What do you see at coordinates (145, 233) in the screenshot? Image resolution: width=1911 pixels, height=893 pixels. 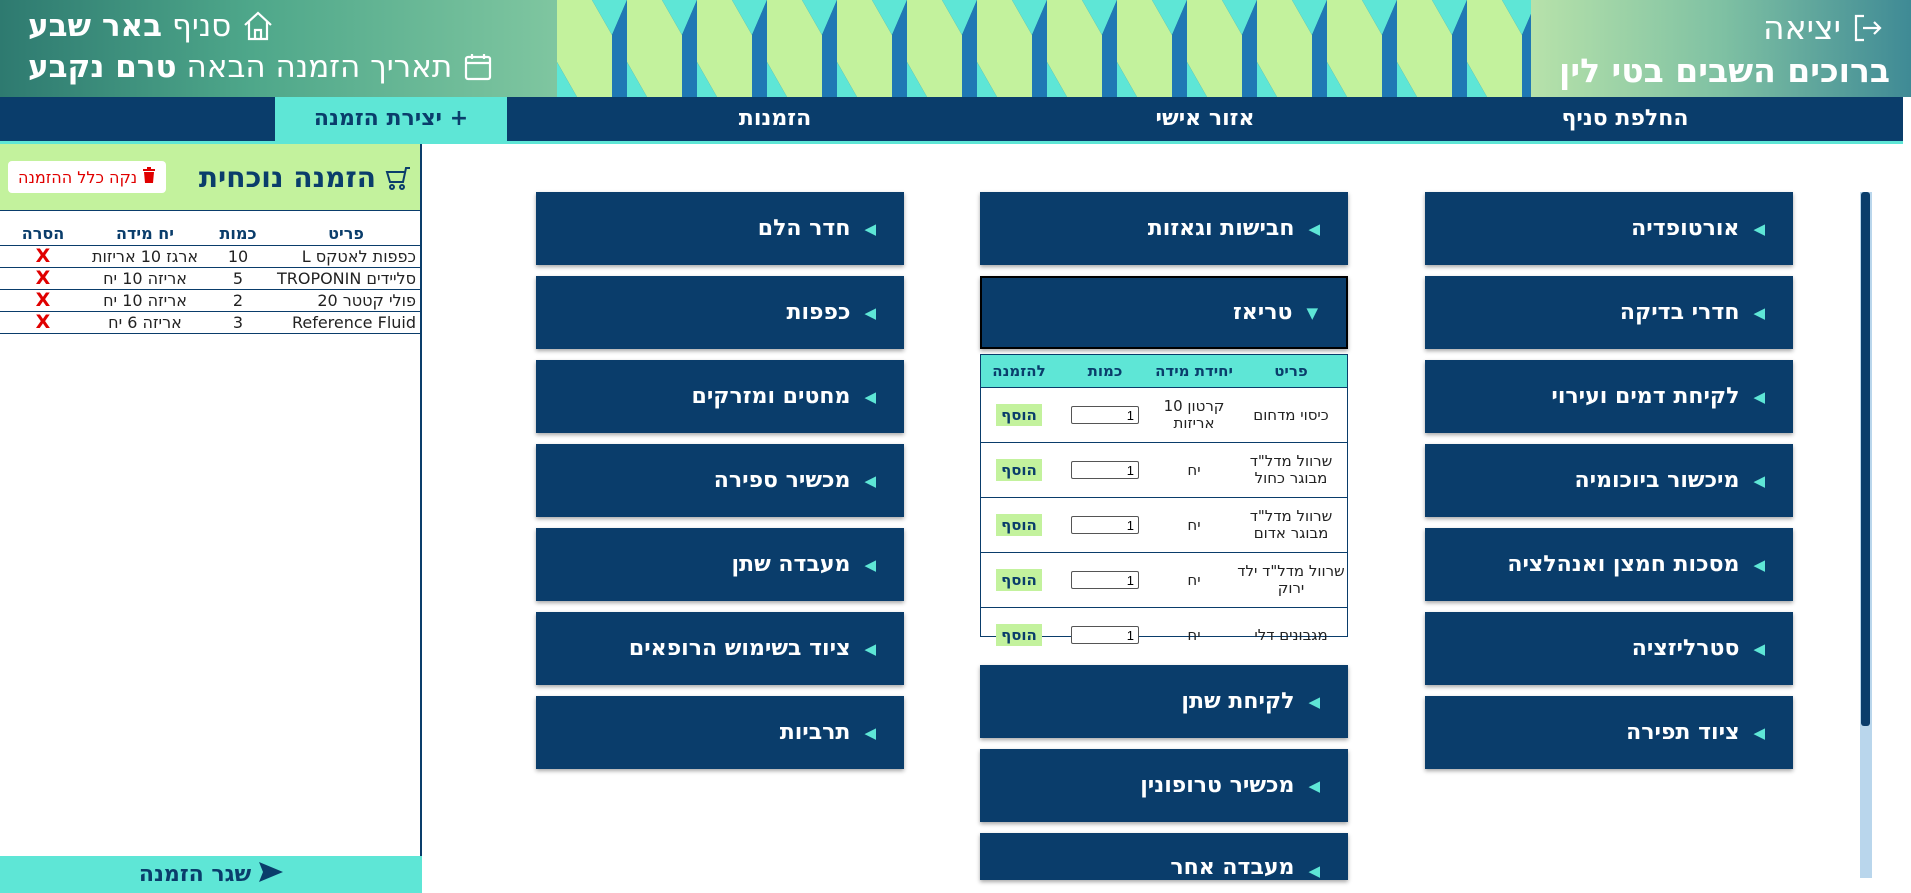 I see `col-unit: יח מידה` at bounding box center [145, 233].